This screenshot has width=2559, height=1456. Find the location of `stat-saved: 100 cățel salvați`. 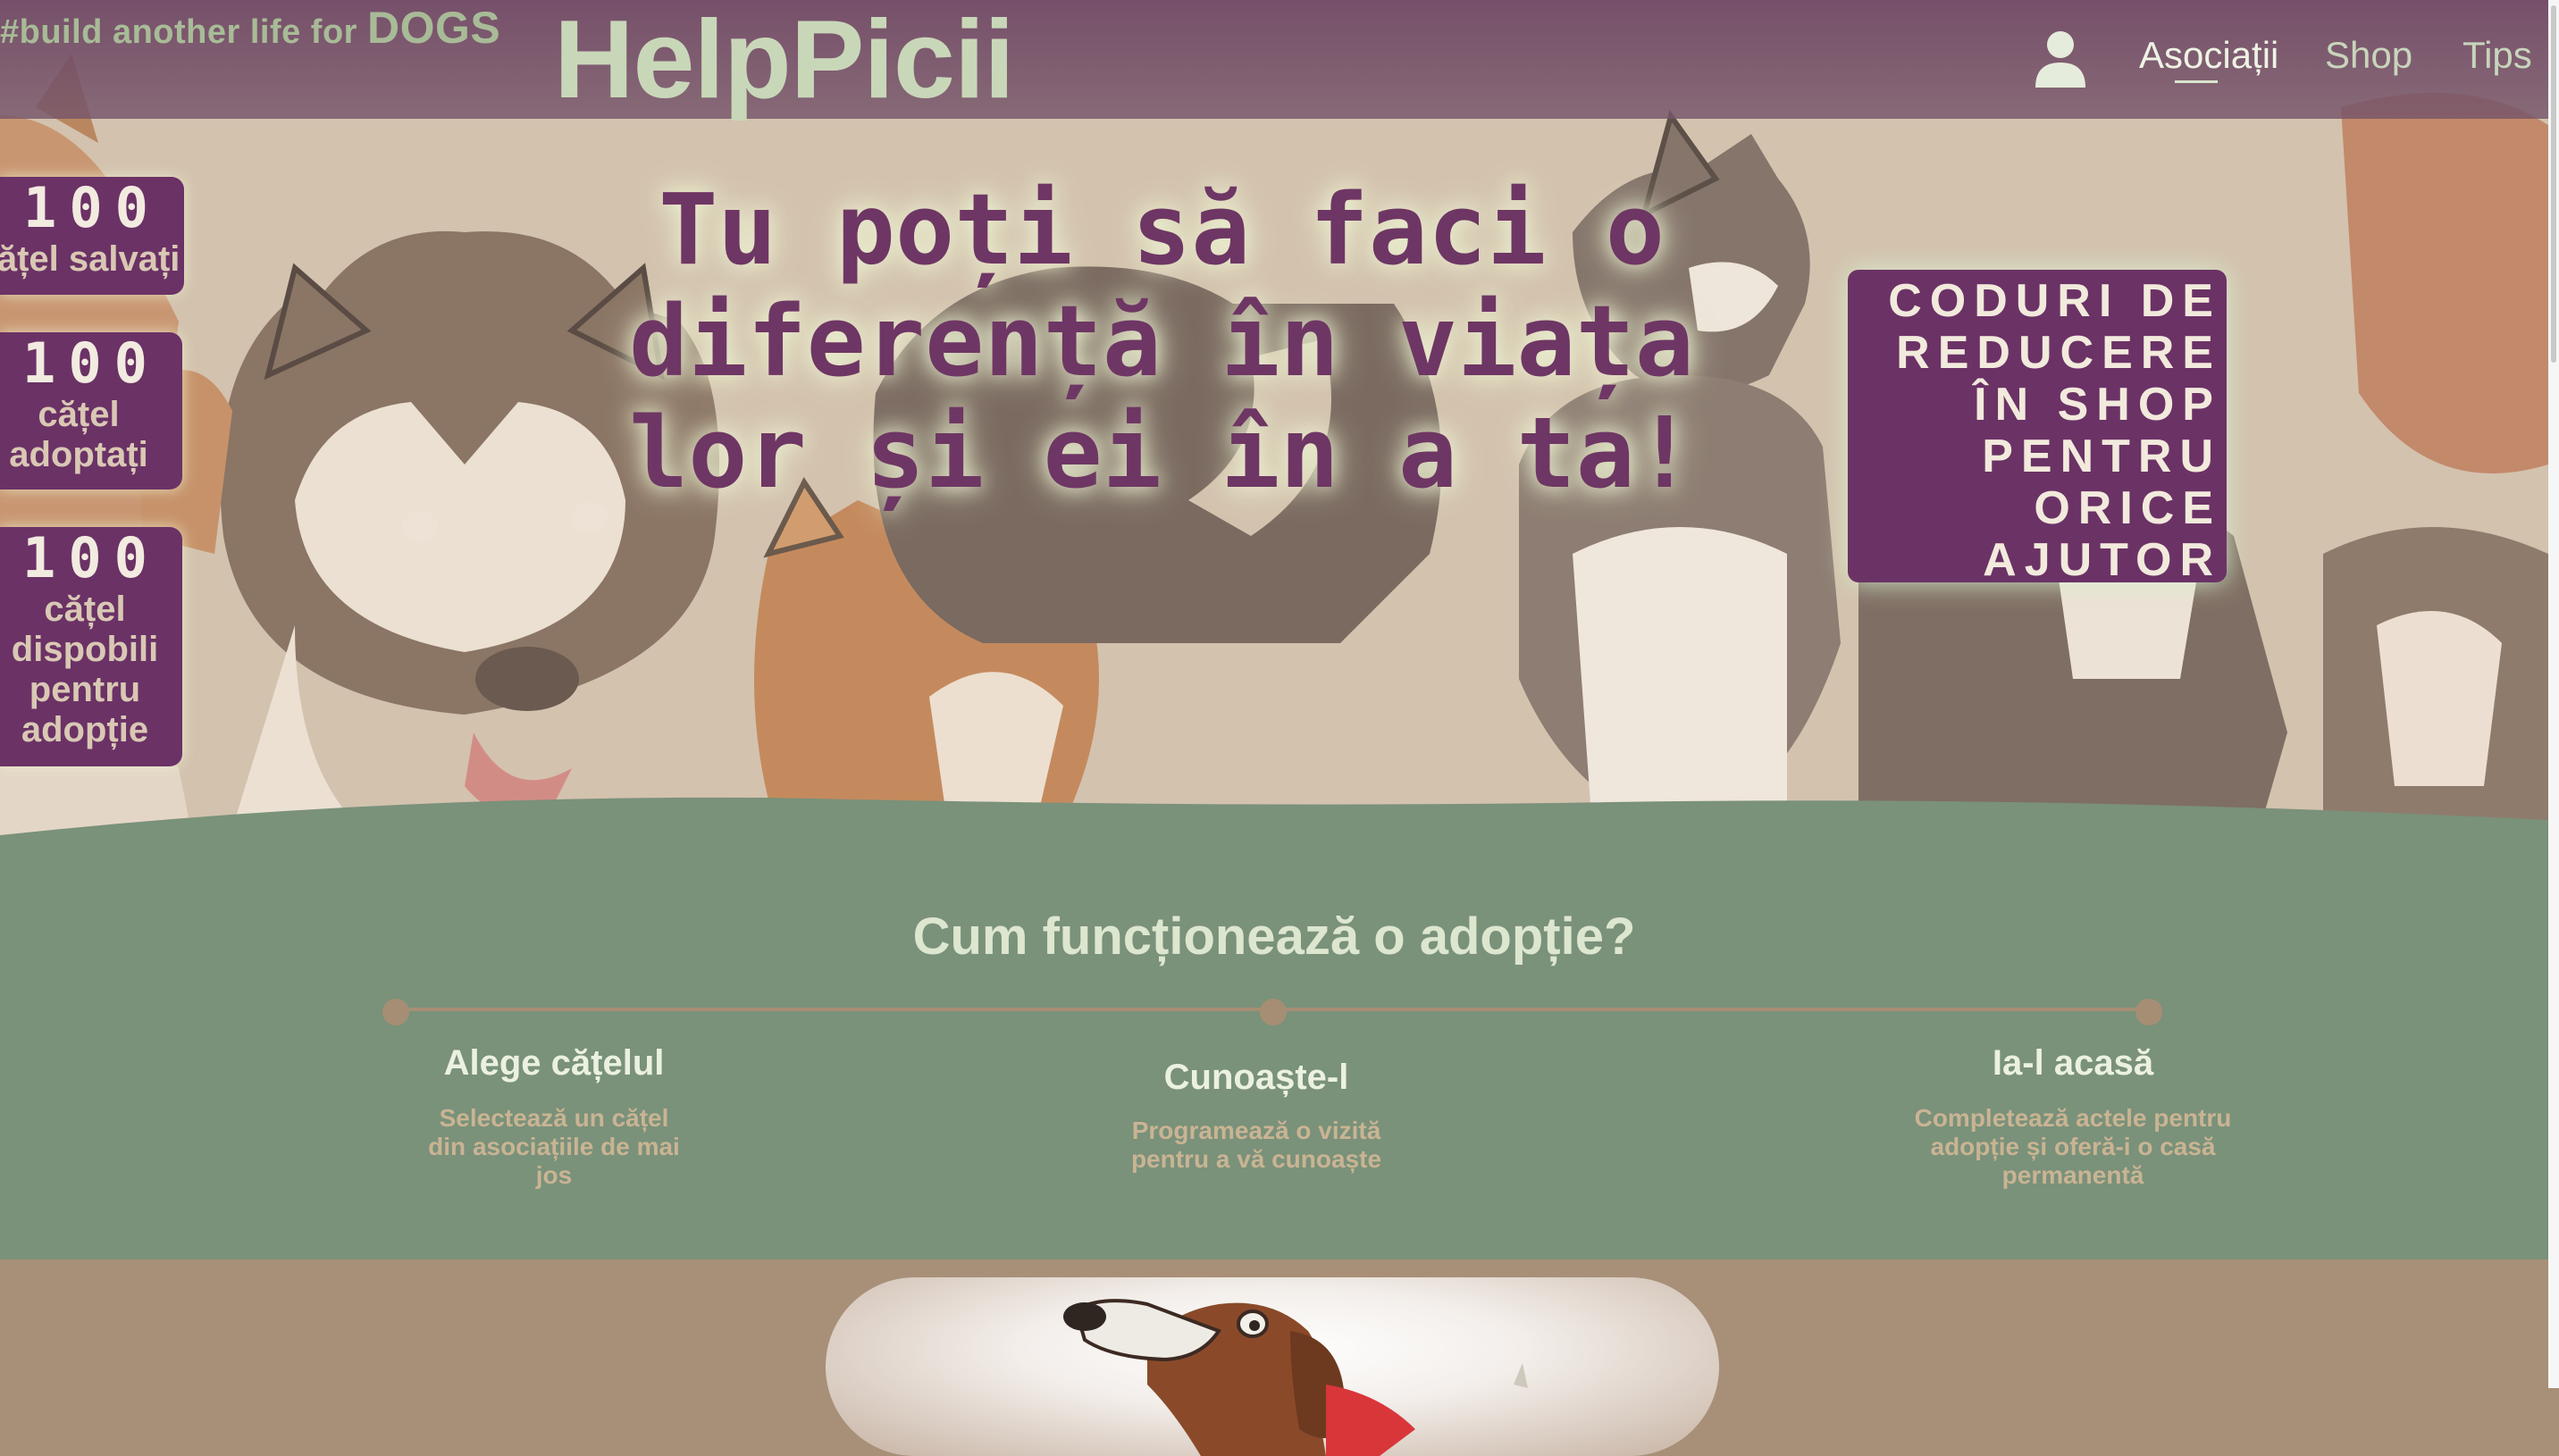

stat-saved: 100 cățel salvați is located at coordinates (92, 236).